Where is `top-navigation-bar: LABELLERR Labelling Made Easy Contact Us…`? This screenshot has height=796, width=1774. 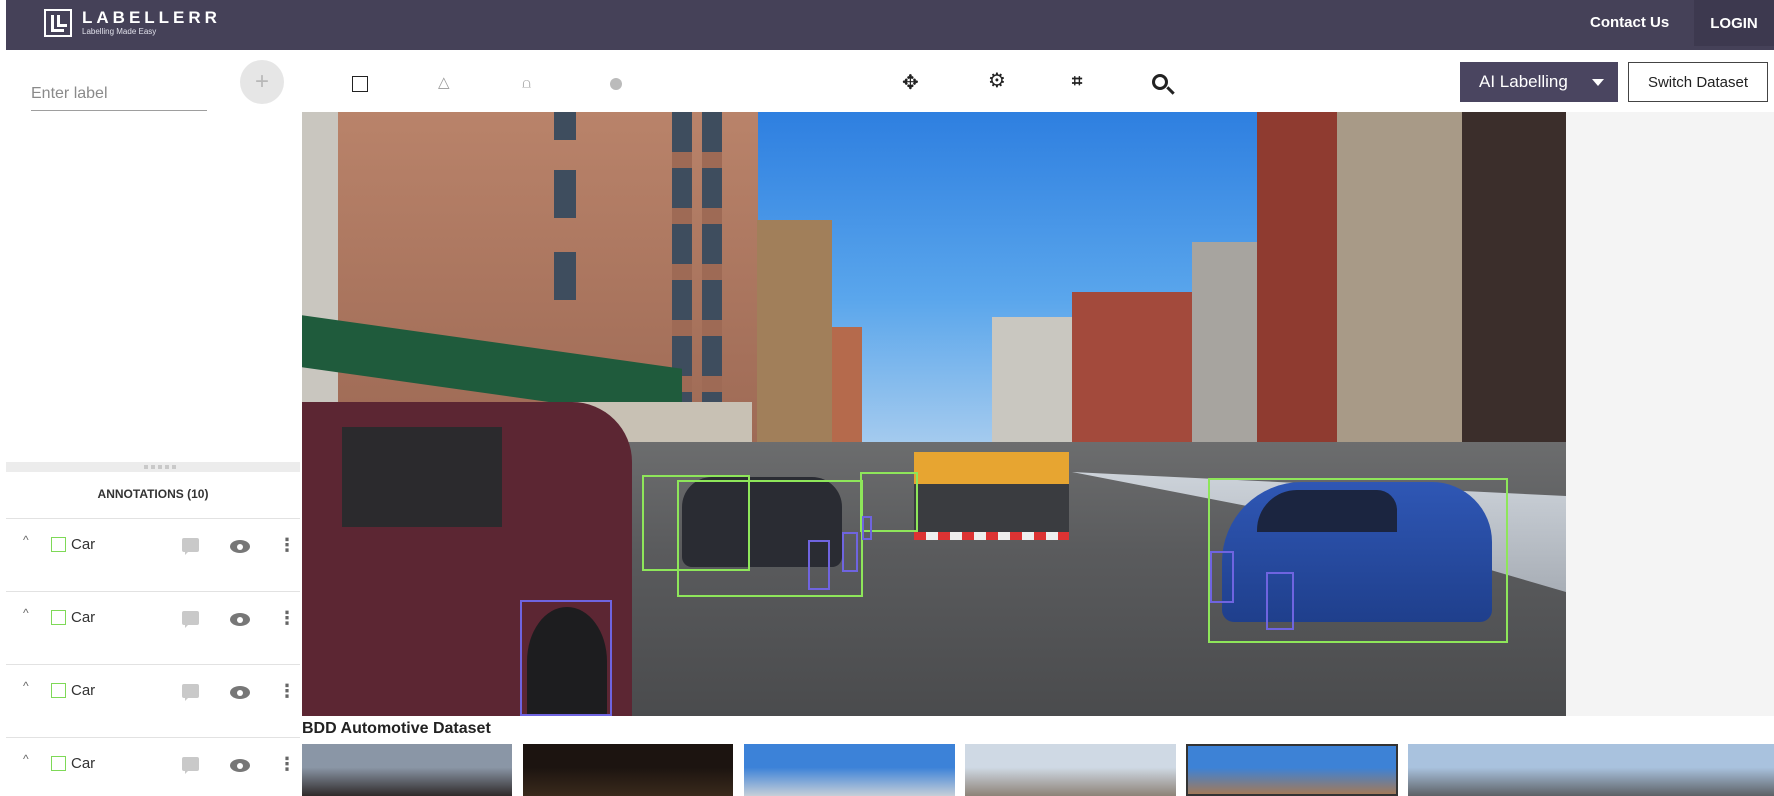 top-navigation-bar: LABELLERR Labelling Made Easy Contact Us… is located at coordinates (890, 25).